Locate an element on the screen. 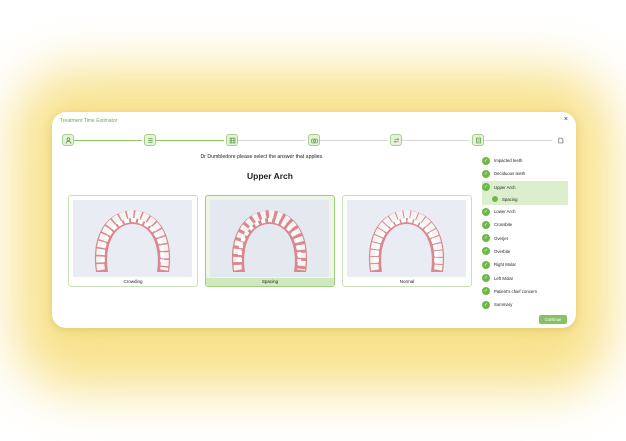 The width and height of the screenshot is (626, 441). sidebar-item-overjet: ✓ Overjet is located at coordinates (525, 237).